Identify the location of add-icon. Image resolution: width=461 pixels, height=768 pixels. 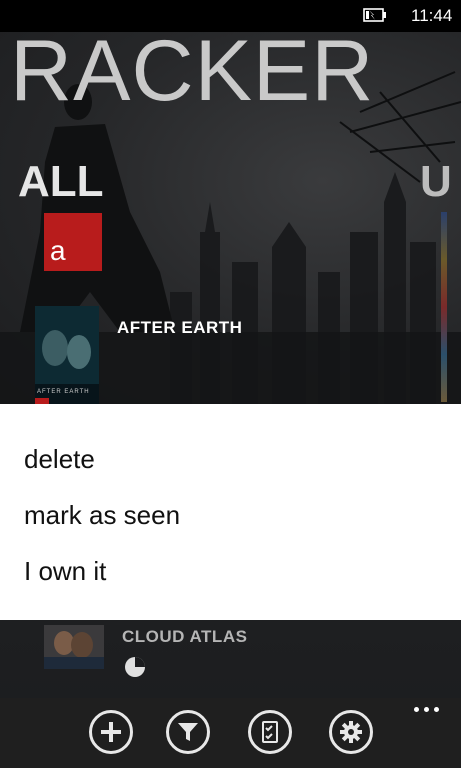
(111, 732).